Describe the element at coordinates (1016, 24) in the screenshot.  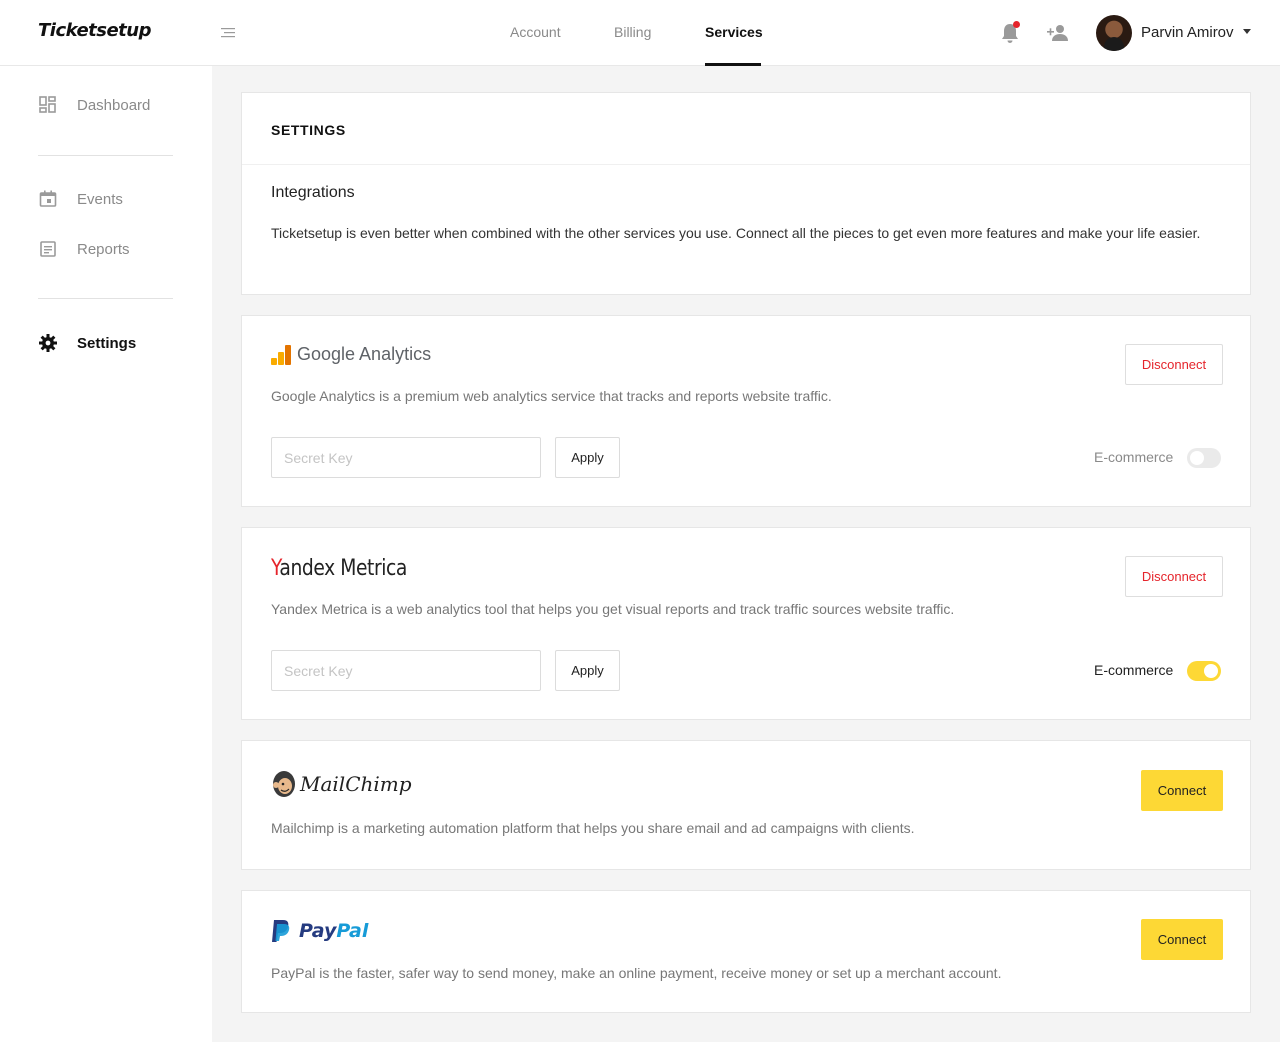
I see `notification-dot` at that location.